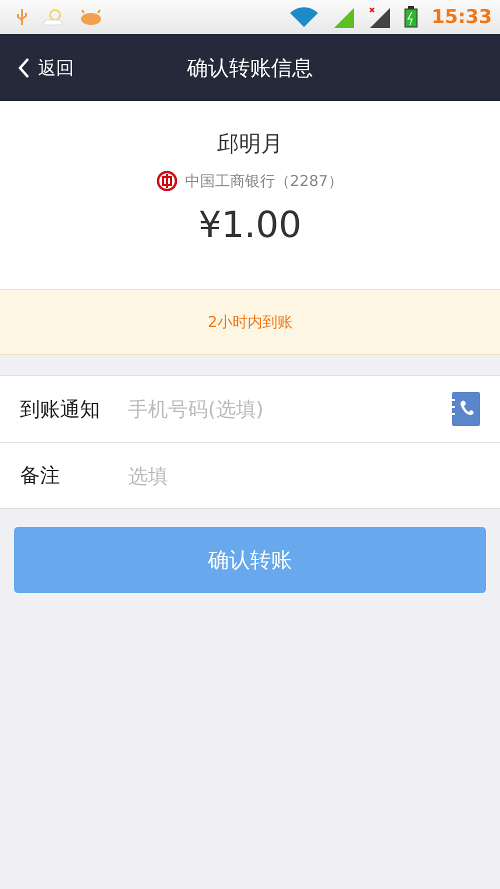  What do you see at coordinates (264, 181) in the screenshot?
I see `bank-account: 中国工商银行（2287）` at bounding box center [264, 181].